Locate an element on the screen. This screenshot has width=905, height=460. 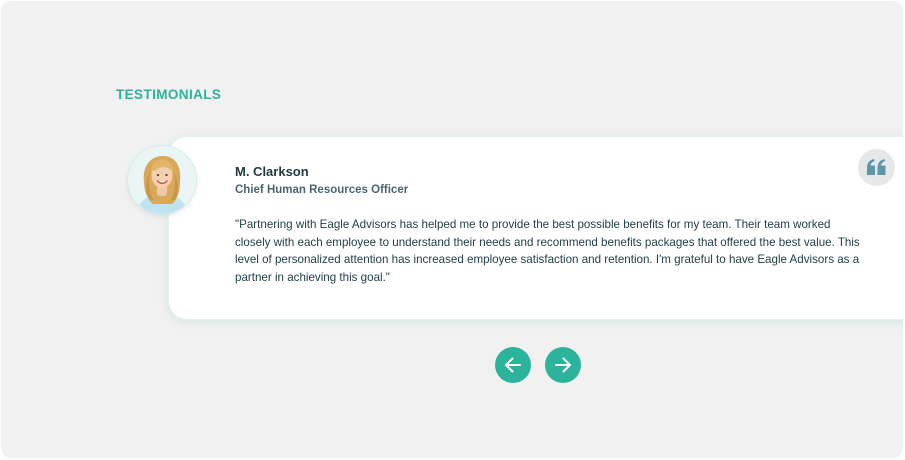
portrait-photo is located at coordinates (162, 180).